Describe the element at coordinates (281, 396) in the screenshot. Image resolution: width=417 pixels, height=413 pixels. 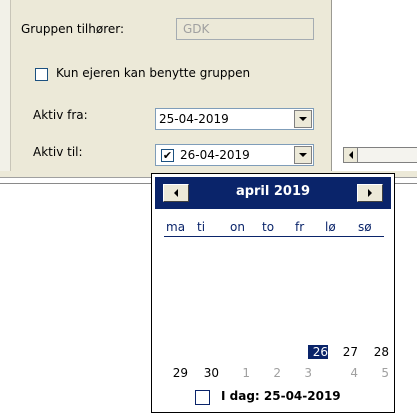
I see `today-link: I dag: 25-04-2019` at that location.